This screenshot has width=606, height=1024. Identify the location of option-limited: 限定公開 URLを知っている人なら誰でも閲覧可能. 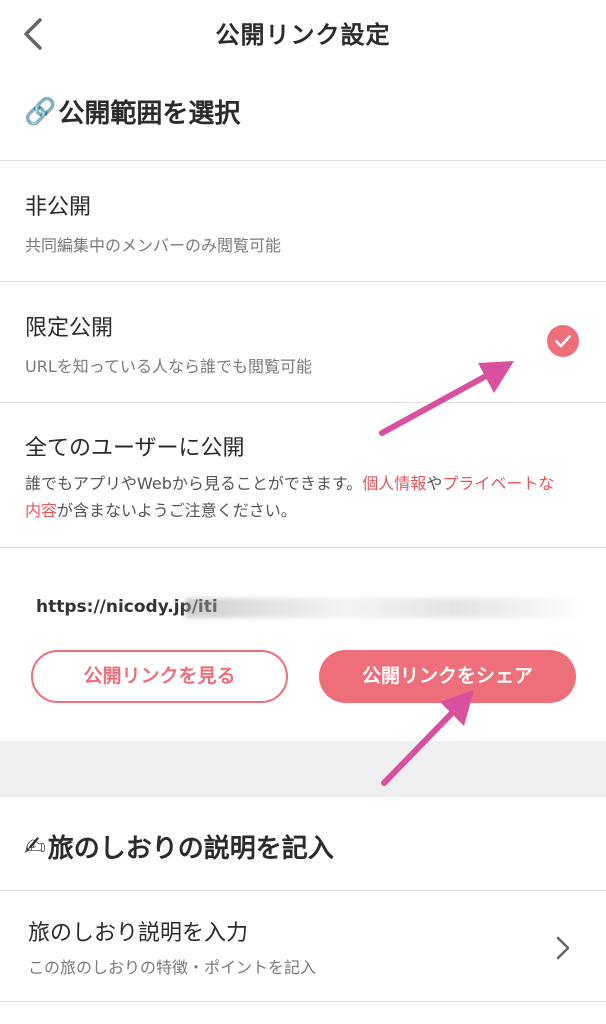
(303, 342).